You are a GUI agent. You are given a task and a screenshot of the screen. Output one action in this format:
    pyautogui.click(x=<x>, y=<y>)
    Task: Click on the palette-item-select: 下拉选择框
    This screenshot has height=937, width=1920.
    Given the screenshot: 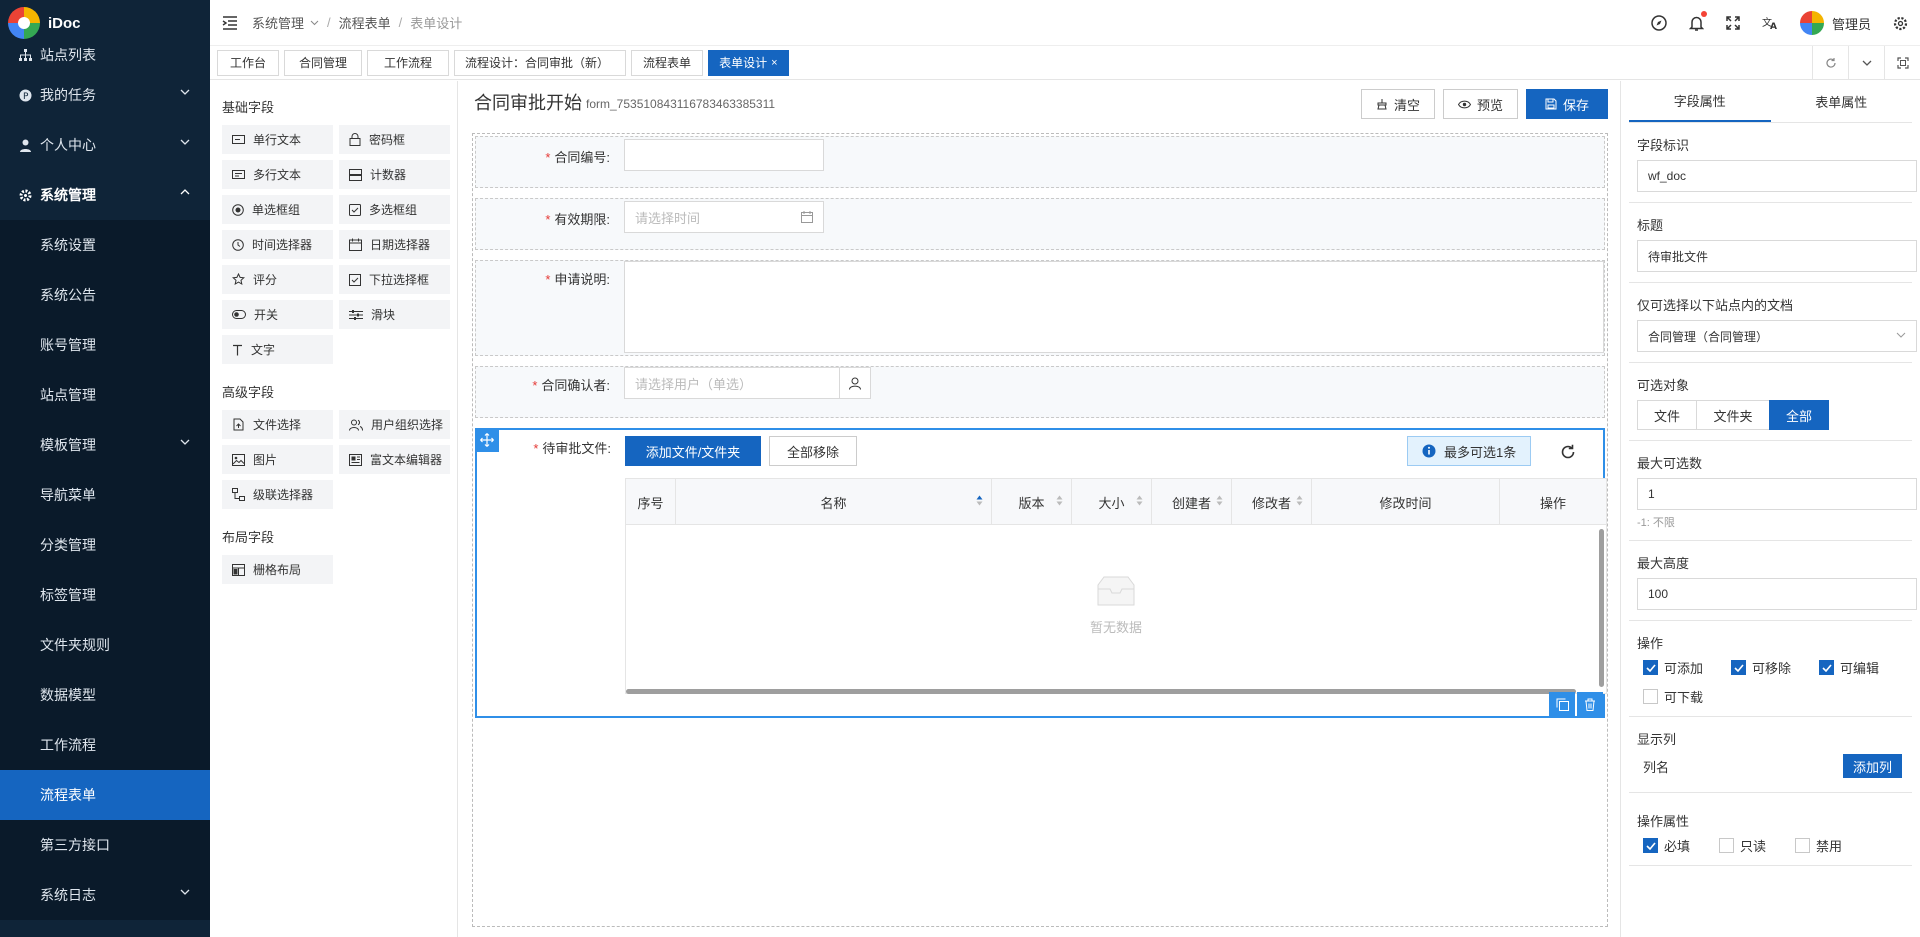 What is the action you would take?
    pyautogui.click(x=394, y=279)
    